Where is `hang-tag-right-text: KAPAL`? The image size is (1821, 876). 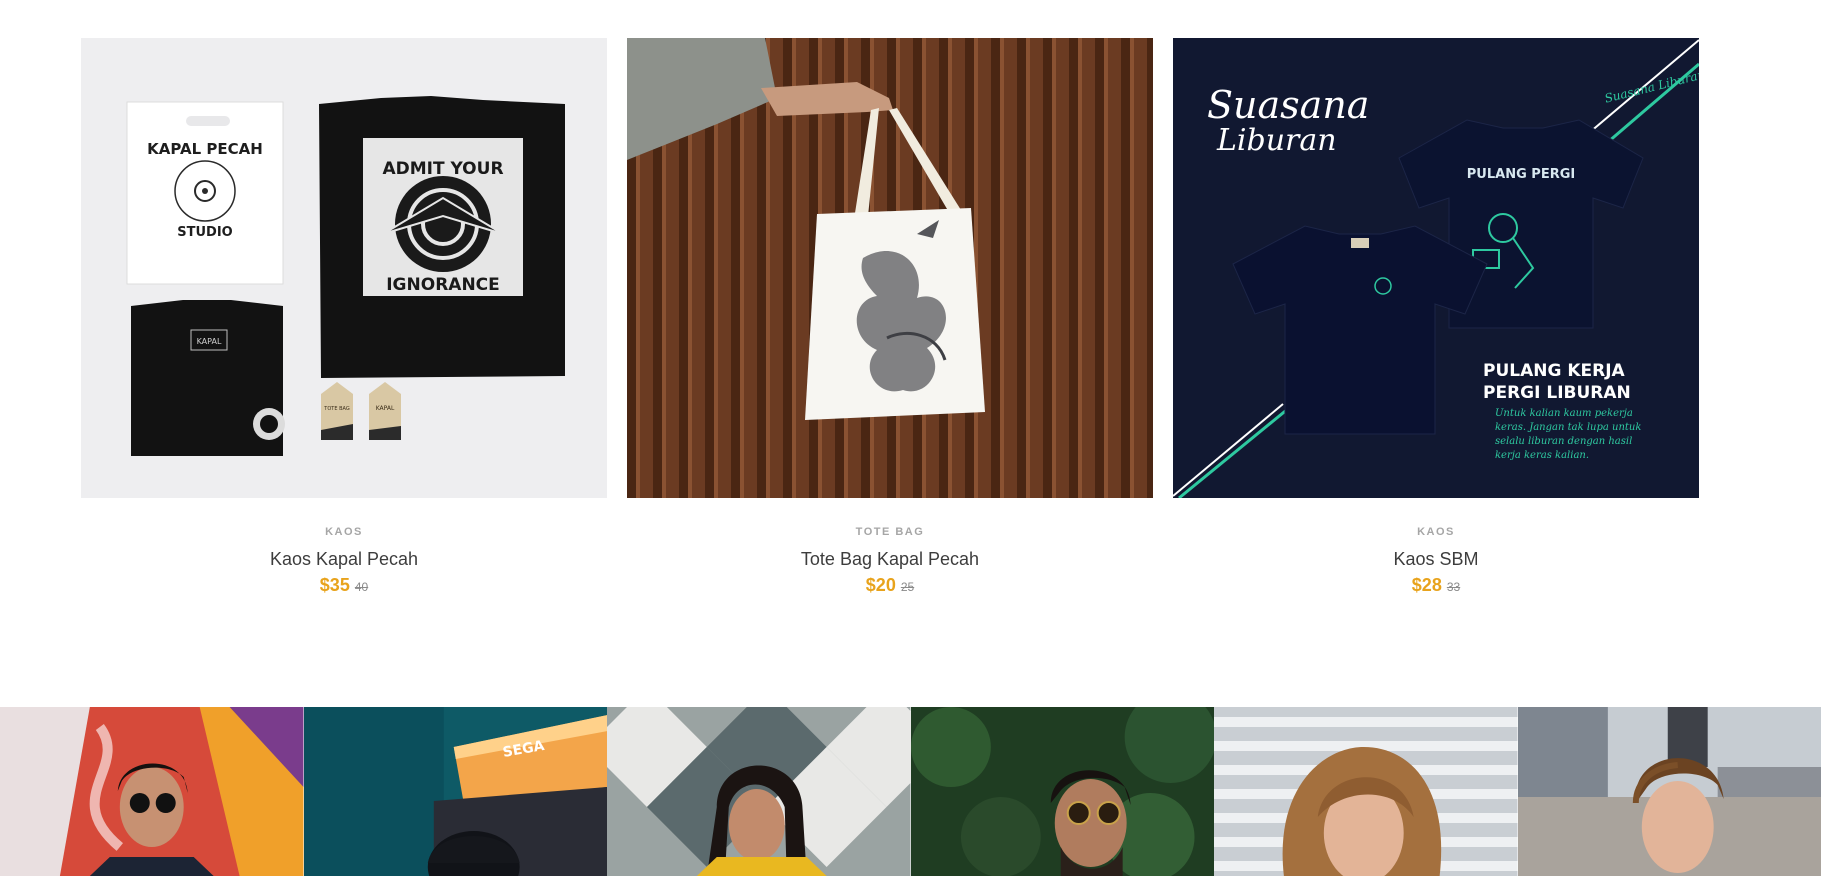 hang-tag-right-text: KAPAL is located at coordinates (385, 408).